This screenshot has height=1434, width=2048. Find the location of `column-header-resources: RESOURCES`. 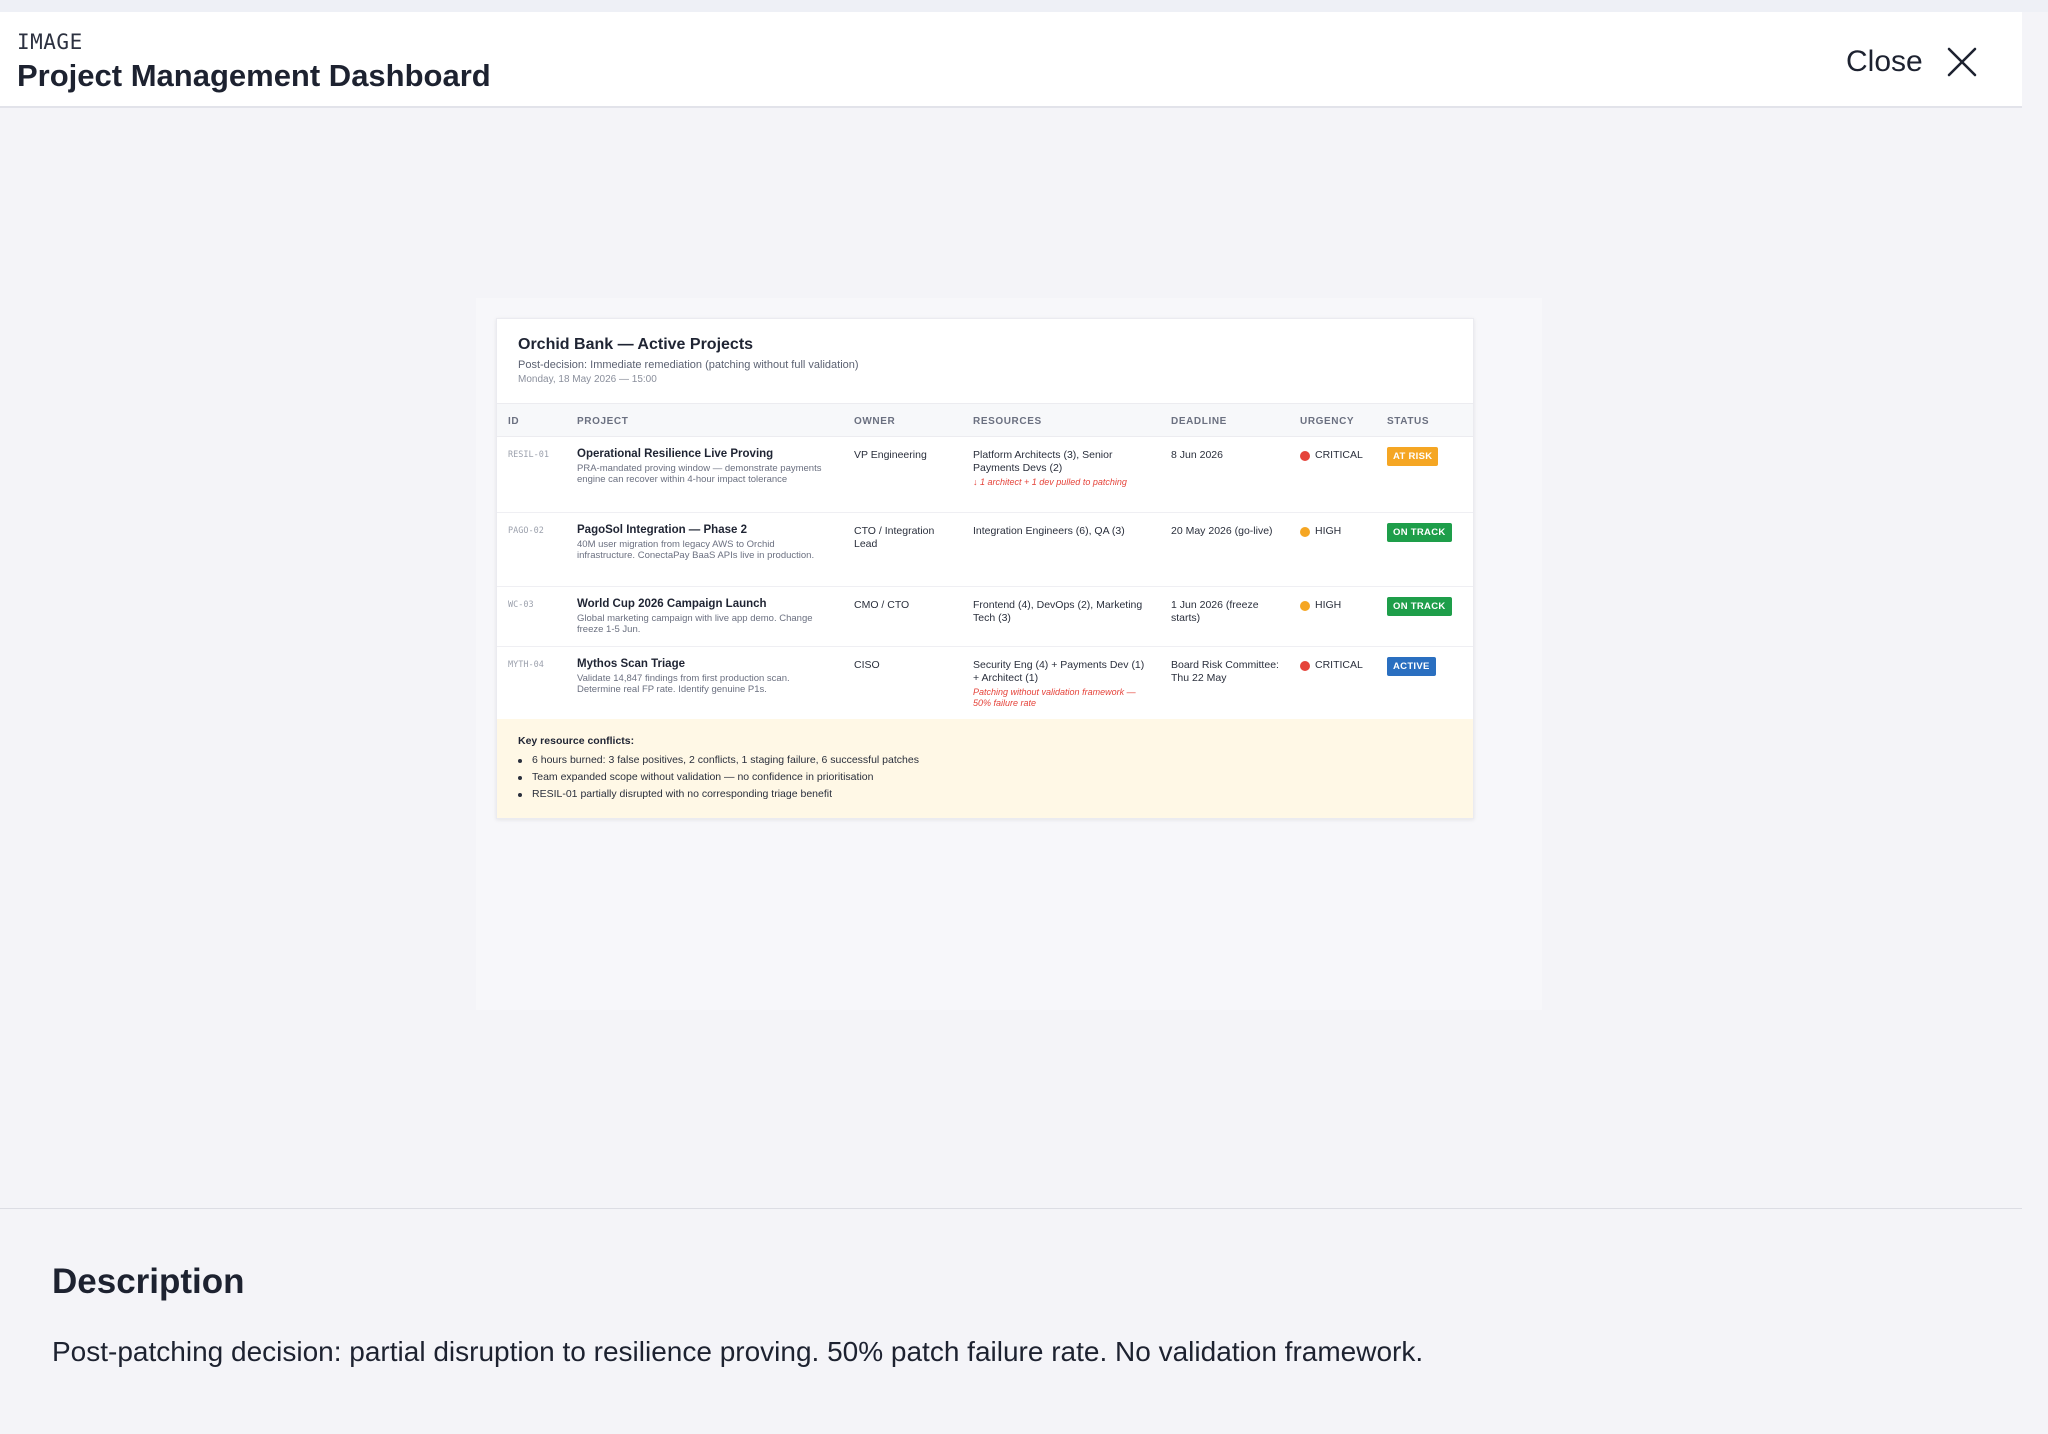

column-header-resources: RESOURCES is located at coordinates (1007, 421).